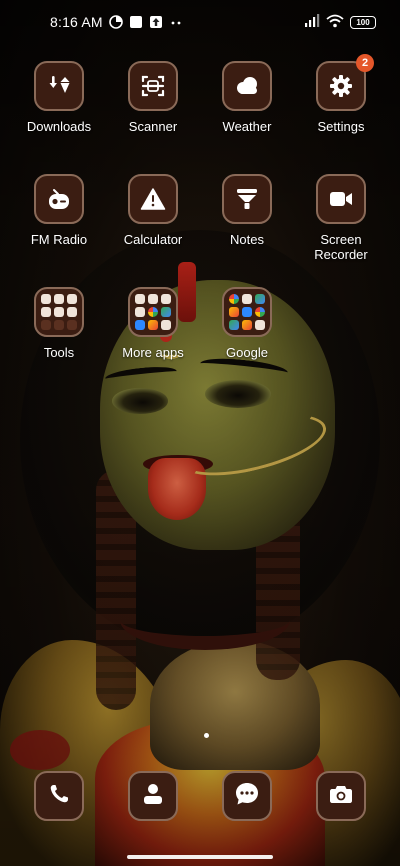 This screenshot has height=866, width=400. Describe the element at coordinates (59, 86) in the screenshot. I see `download-icon` at that location.